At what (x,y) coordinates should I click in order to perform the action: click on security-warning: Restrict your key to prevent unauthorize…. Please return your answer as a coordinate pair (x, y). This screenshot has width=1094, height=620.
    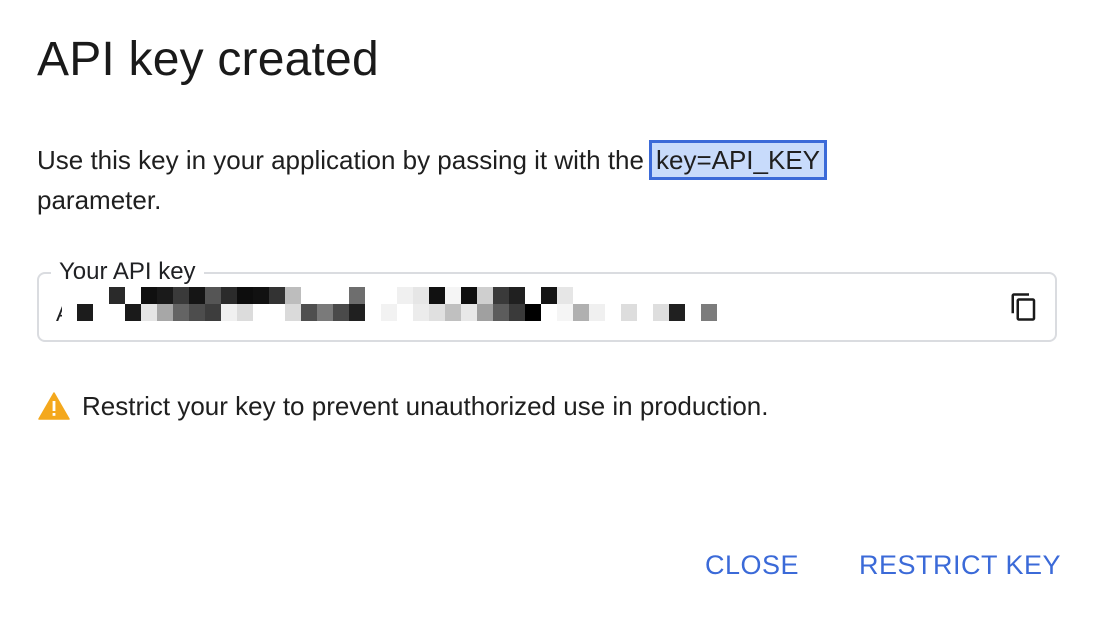
    Looking at the image, I should click on (403, 406).